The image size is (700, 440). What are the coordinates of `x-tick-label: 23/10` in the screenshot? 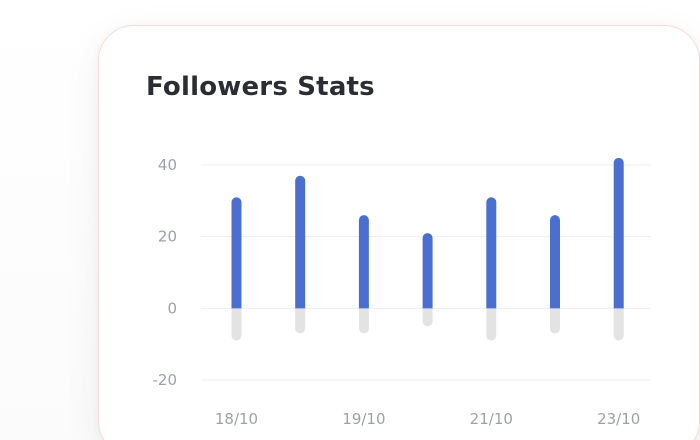 It's located at (618, 419).